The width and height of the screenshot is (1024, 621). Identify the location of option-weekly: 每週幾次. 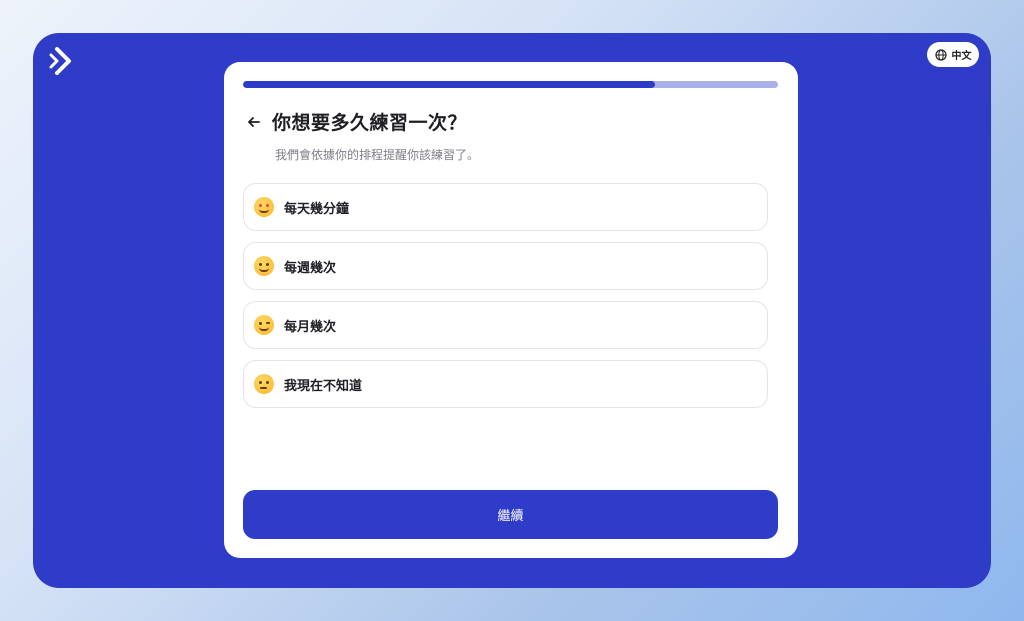
(505, 266).